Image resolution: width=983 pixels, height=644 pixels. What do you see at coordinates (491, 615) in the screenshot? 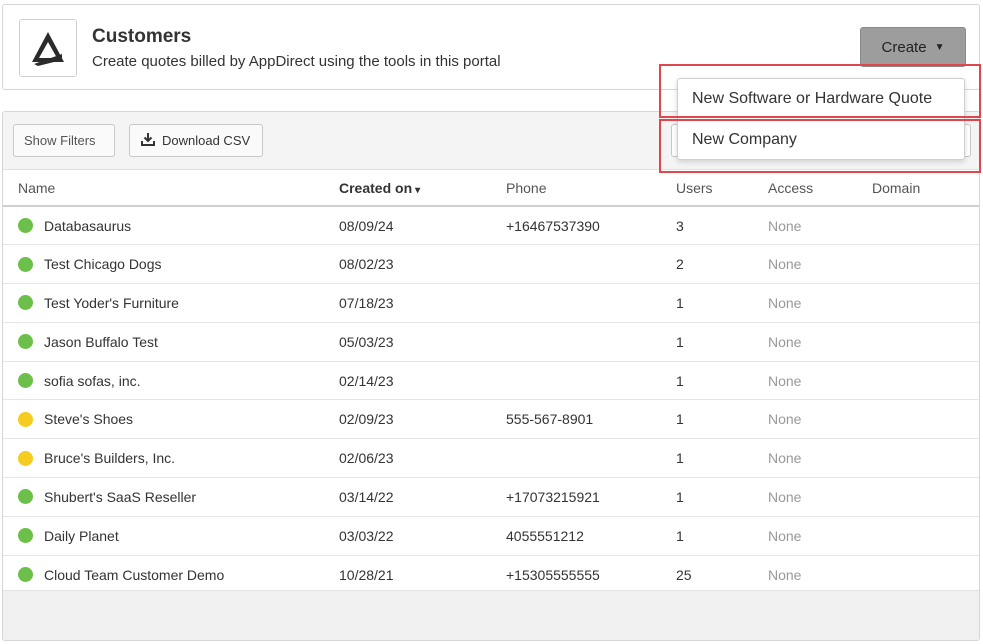
I see `table-footer` at bounding box center [491, 615].